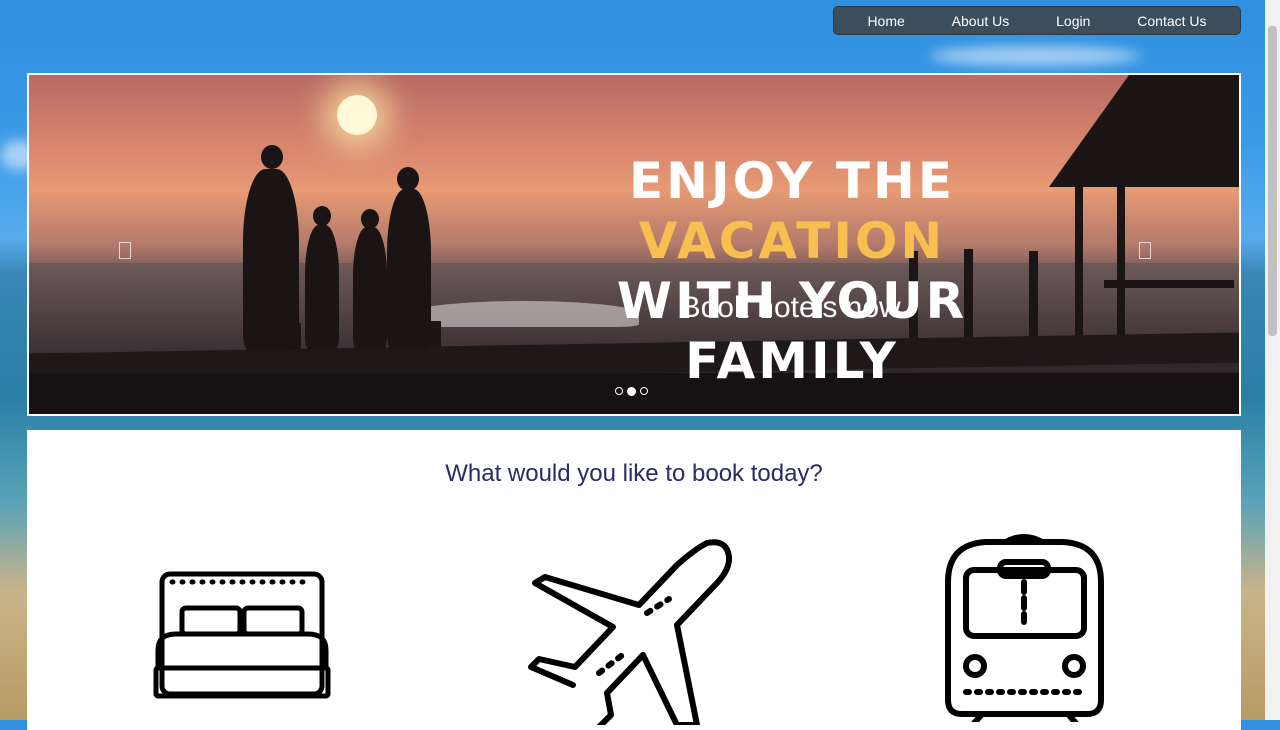 This screenshot has height=730, width=1280. I want to click on carousel-next-button, so click(1145, 250).